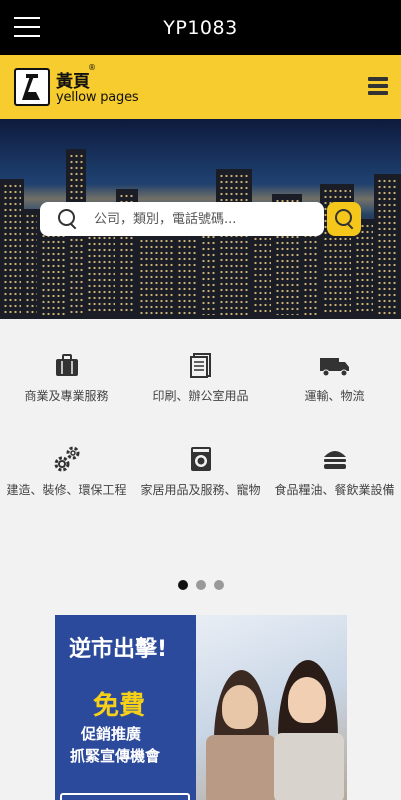  I want to click on walking-fingers-logo-icon, so click(32, 87).